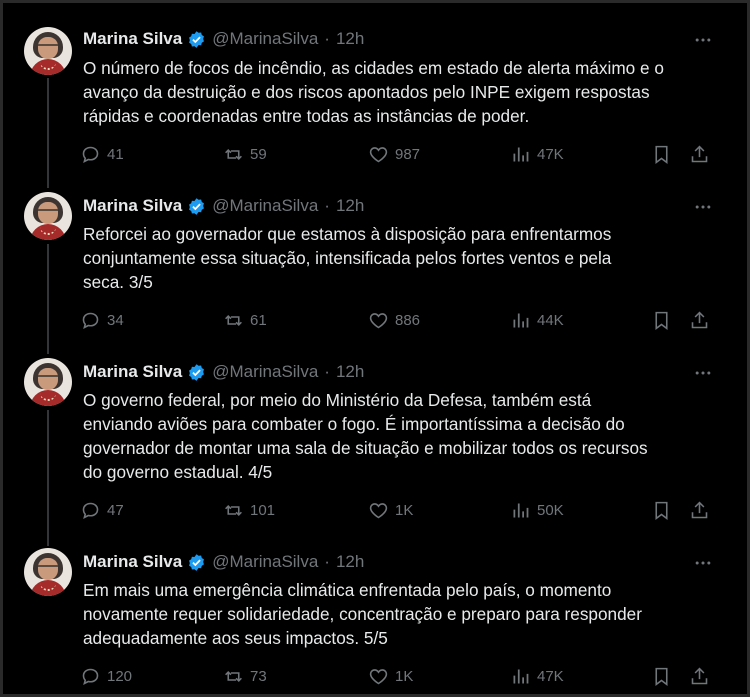  What do you see at coordinates (258, 676) in the screenshot?
I see `retweet-count: 73` at bounding box center [258, 676].